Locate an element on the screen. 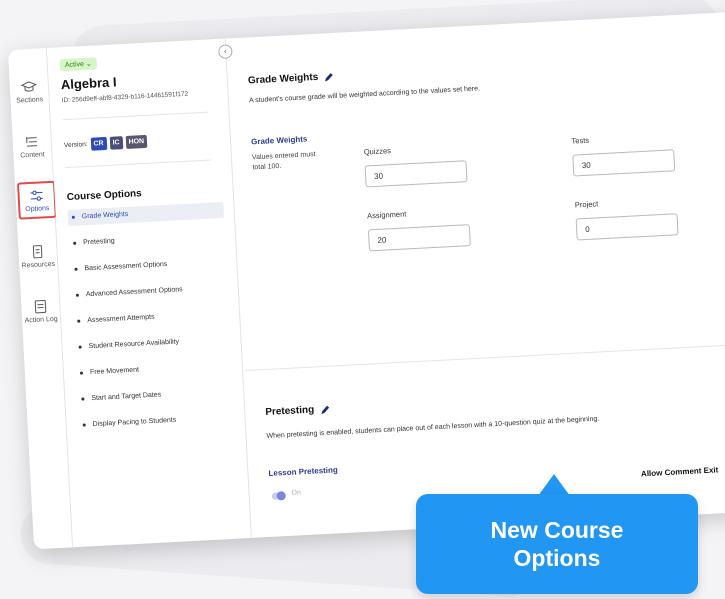  grade-weights-subtitle: Grade Weights is located at coordinates (279, 140).